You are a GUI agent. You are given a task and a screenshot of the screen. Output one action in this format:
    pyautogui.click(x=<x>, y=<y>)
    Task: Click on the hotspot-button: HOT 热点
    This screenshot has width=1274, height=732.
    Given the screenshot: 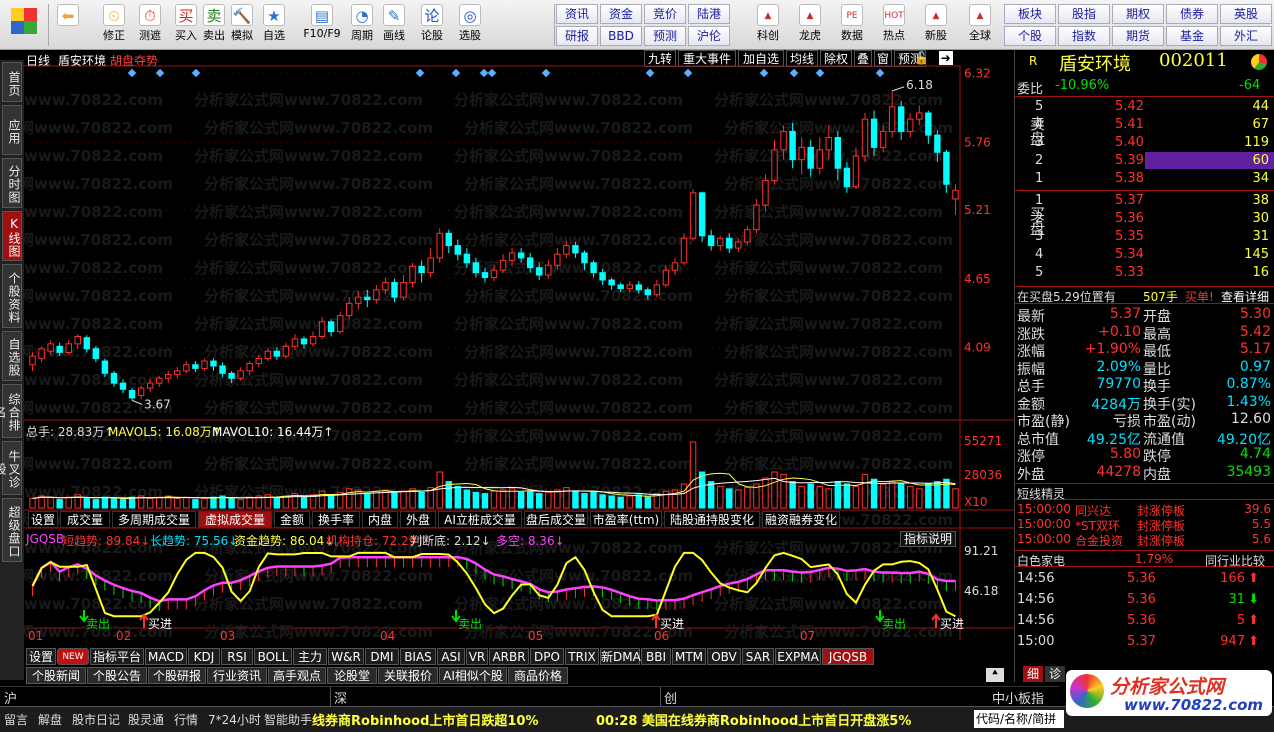 What is the action you would take?
    pyautogui.click(x=894, y=25)
    